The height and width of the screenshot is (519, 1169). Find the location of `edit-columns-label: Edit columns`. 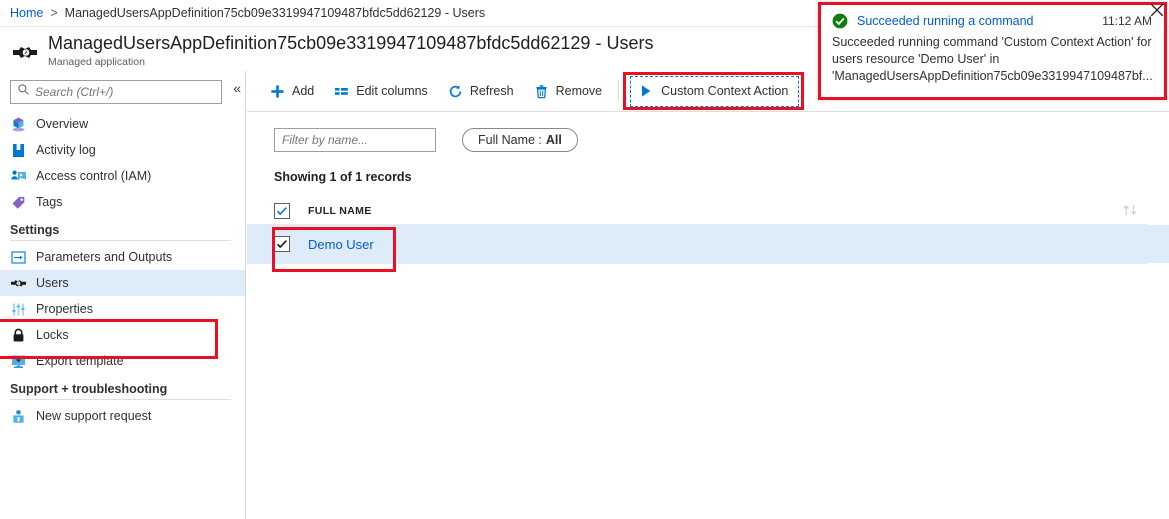

edit-columns-label: Edit columns is located at coordinates (392, 91).